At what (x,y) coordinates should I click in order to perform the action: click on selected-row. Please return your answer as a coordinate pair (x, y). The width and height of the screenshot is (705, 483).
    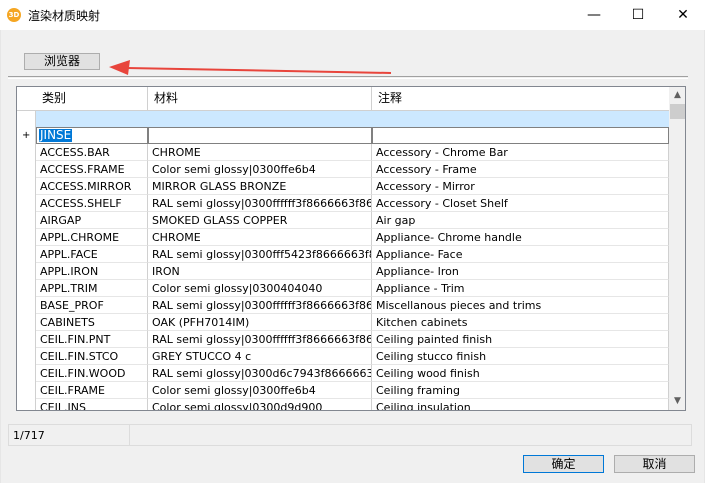
    Looking at the image, I should click on (352, 119).